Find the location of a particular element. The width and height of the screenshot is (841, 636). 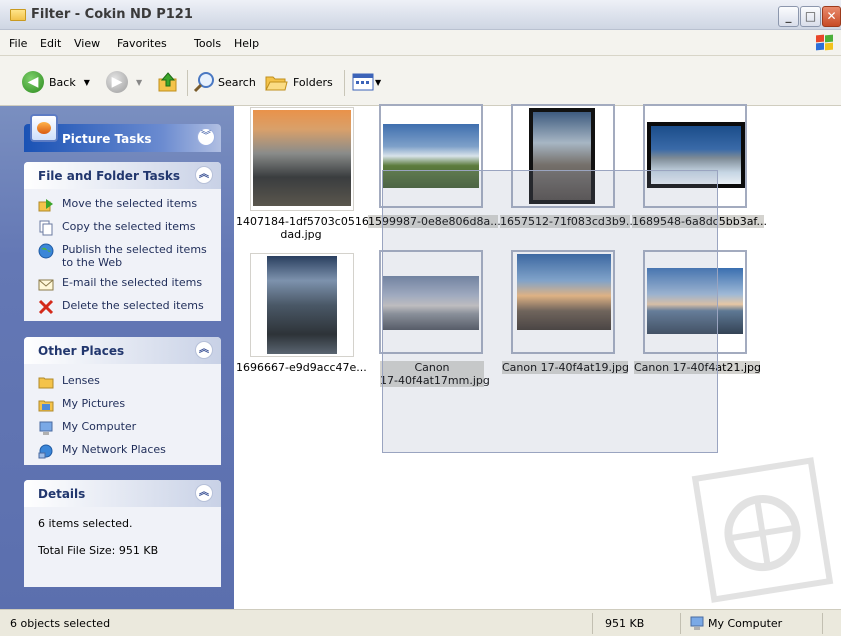

move-icon is located at coordinates (45, 205).